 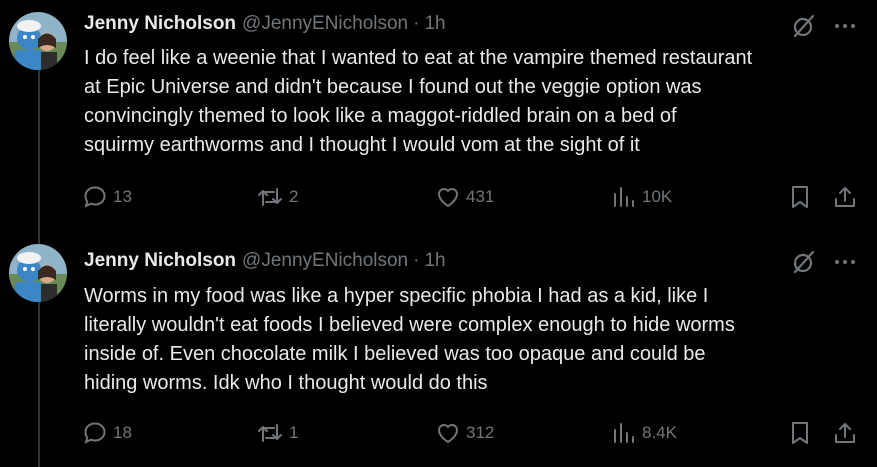 I want to click on views-button: 8.4K, so click(x=644, y=433).